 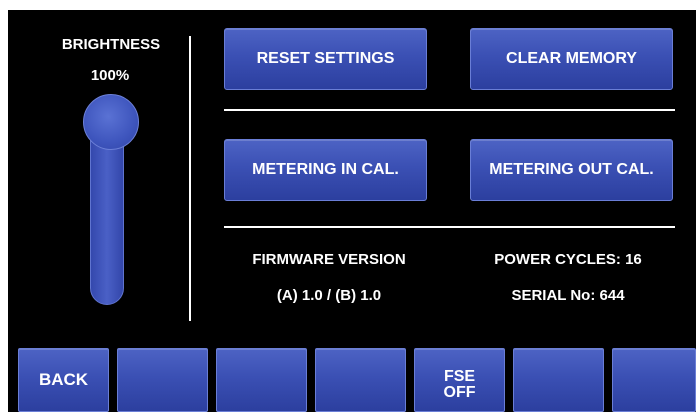 What do you see at coordinates (329, 259) in the screenshot?
I see `firmware-version-label: FIRMWARE VERSION` at bounding box center [329, 259].